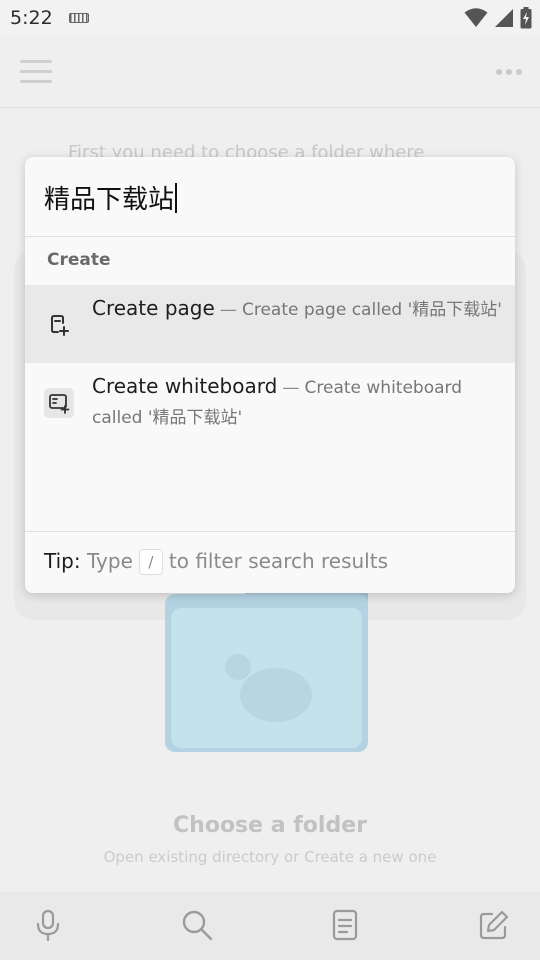 The width and height of the screenshot is (540, 960). I want to click on document-icon, so click(345, 925).